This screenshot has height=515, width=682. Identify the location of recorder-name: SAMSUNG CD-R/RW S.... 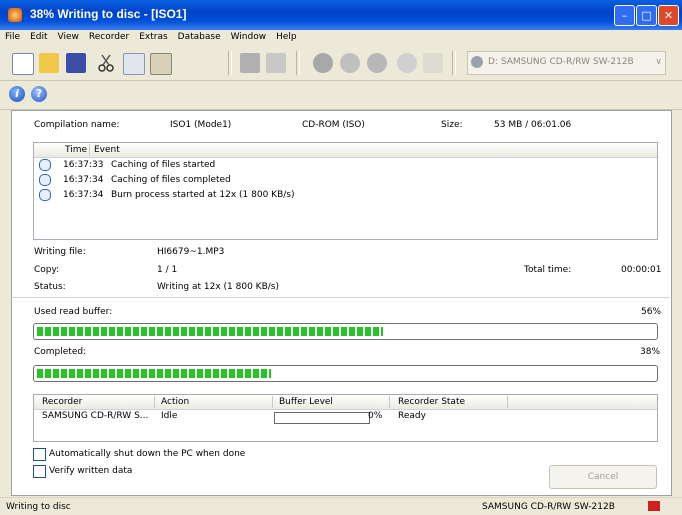
(95, 416).